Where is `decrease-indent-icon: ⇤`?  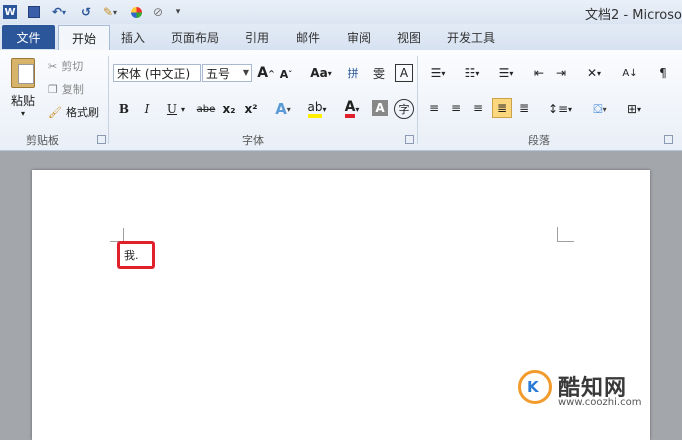 decrease-indent-icon: ⇤ is located at coordinates (539, 73).